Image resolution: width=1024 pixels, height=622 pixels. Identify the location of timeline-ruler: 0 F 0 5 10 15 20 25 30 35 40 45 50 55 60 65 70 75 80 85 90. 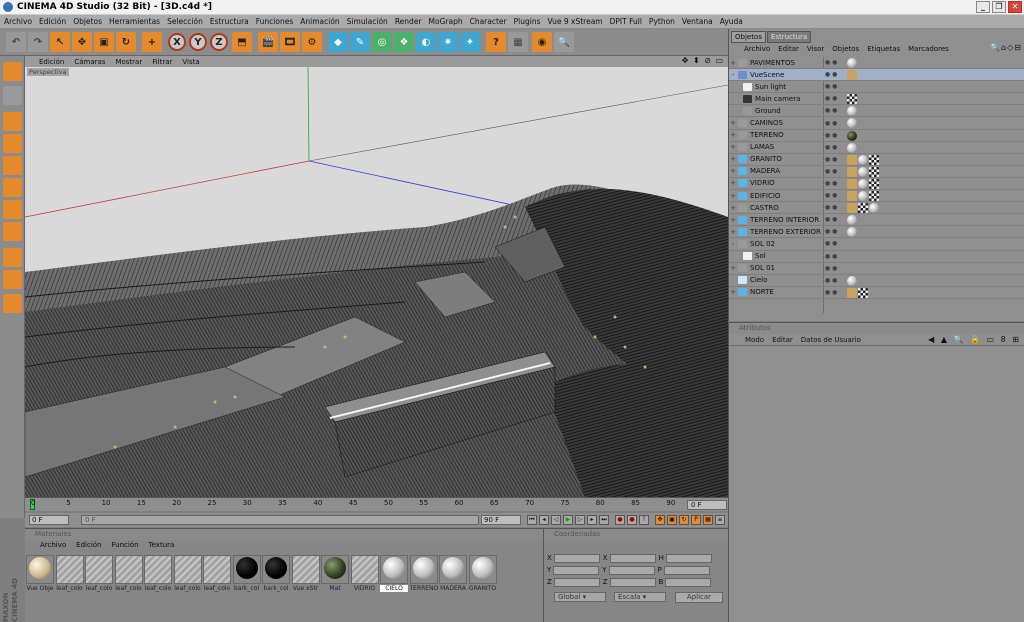
(376, 504).